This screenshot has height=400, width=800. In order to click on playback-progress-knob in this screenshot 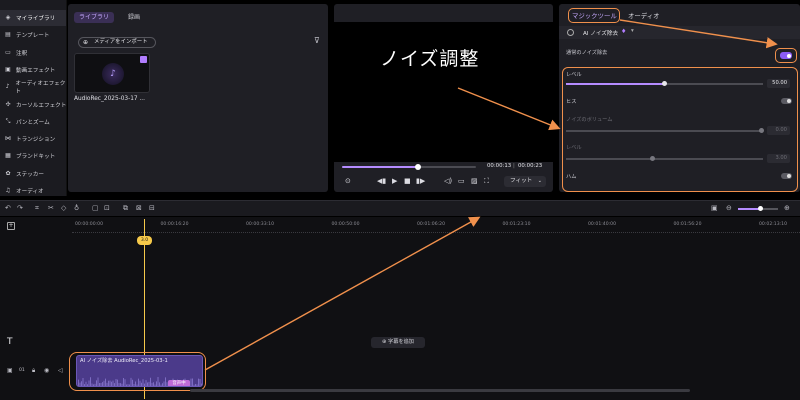, I will do `click(418, 167)`.